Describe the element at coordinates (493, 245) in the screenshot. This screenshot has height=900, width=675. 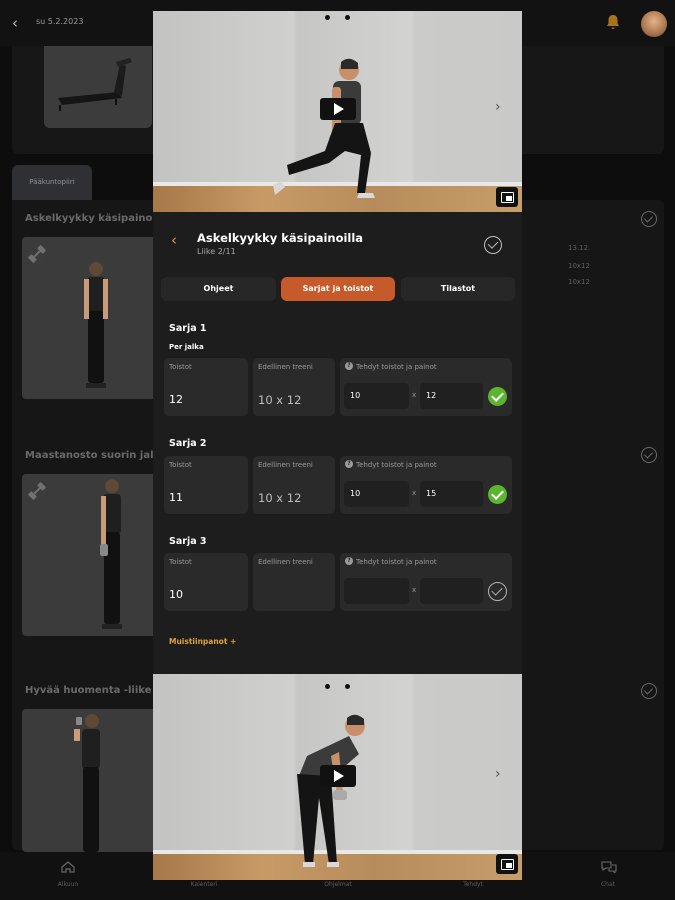
I see `mark-complete-icon` at that location.